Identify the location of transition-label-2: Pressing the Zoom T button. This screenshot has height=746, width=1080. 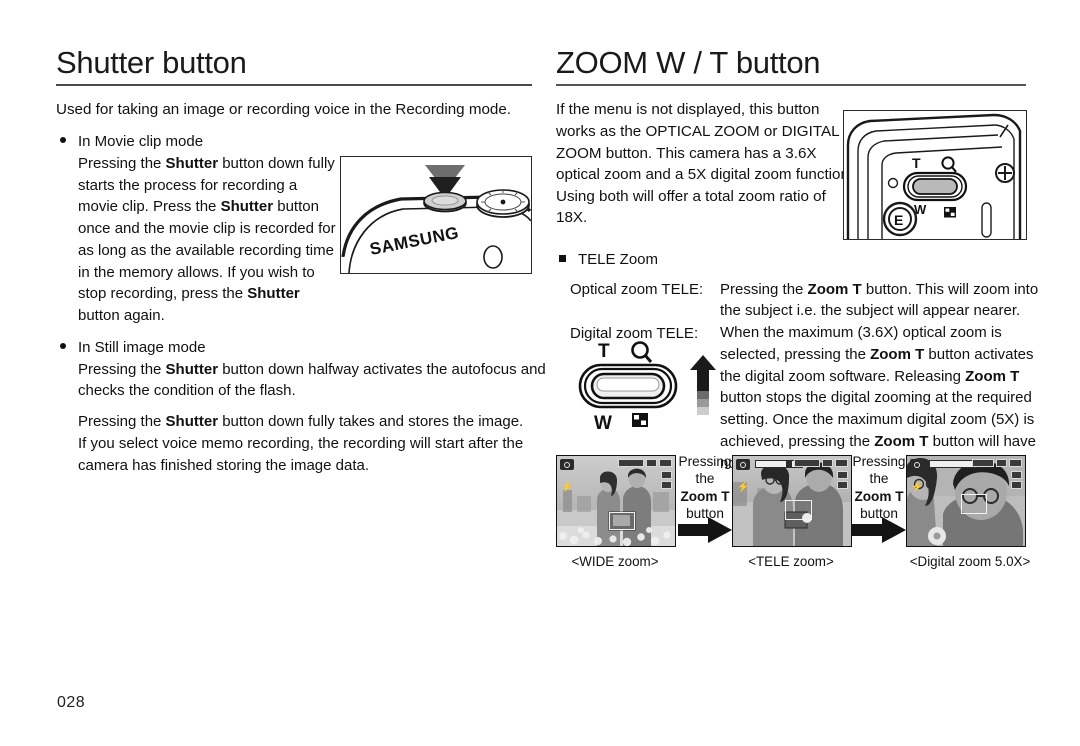
(879, 488).